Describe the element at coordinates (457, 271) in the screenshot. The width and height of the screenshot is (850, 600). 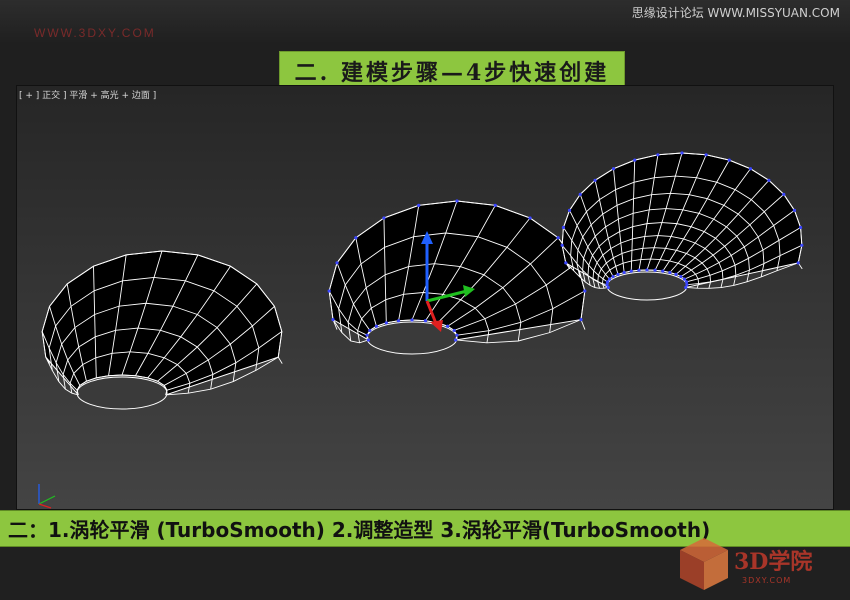
I see `mesh-step2-shell` at that location.